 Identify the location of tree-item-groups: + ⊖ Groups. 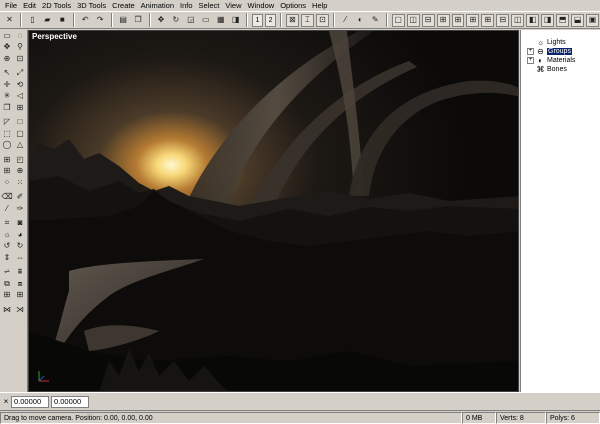
(549, 51).